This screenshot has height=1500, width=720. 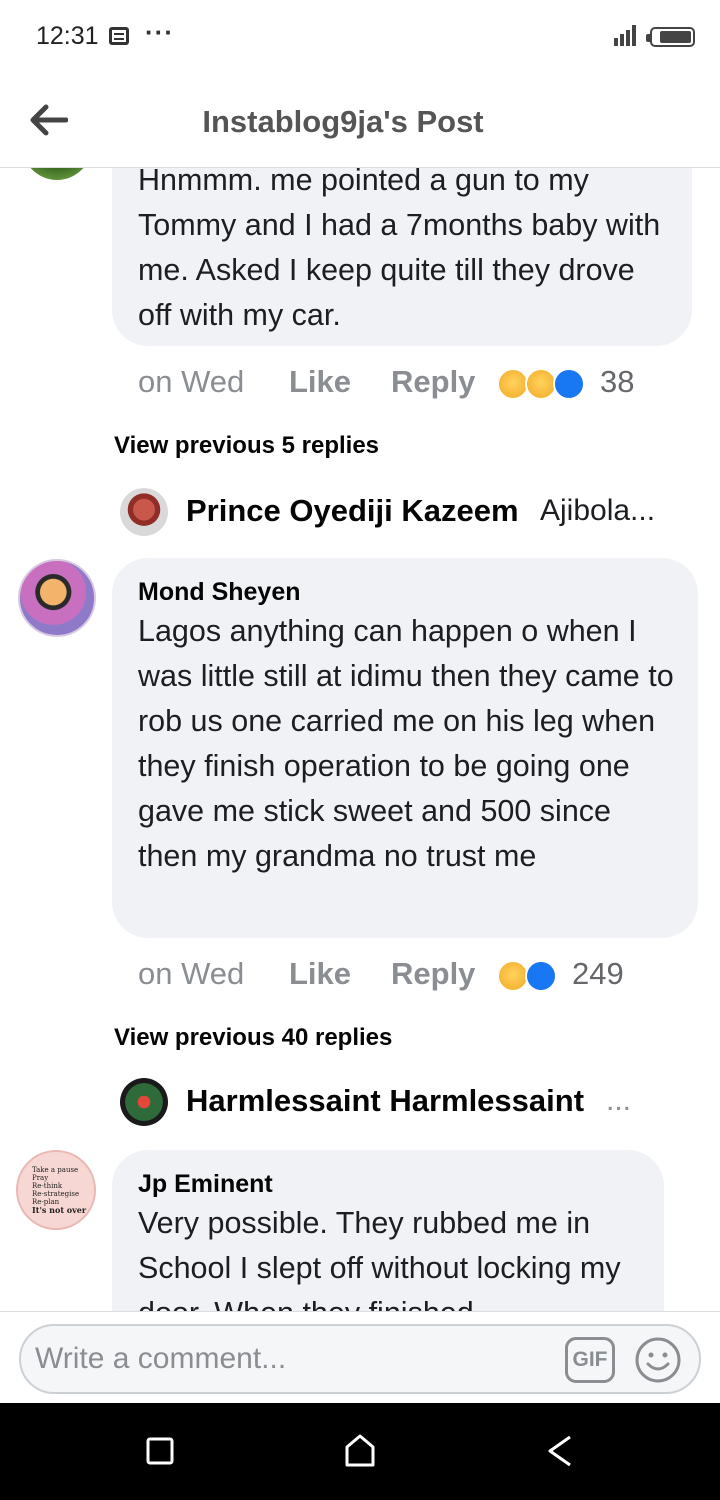 I want to click on home-circle-icon, so click(x=360, y=1451).